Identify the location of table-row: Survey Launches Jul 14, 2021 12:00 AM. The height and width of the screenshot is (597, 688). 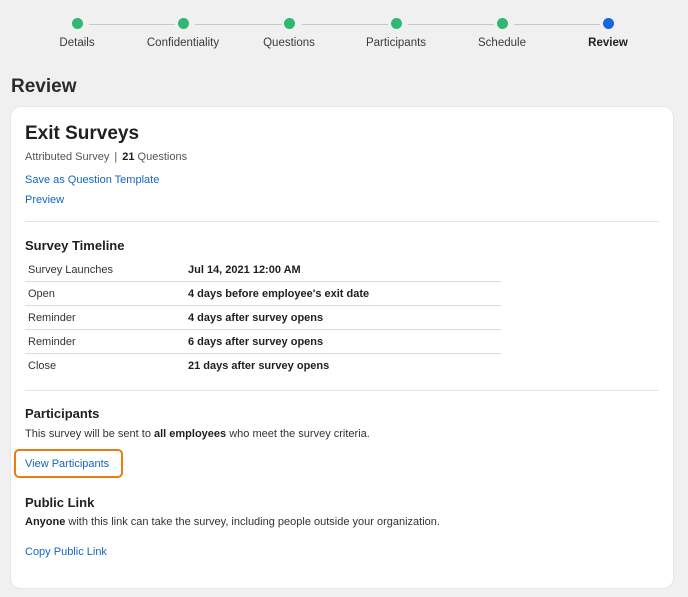
(263, 270).